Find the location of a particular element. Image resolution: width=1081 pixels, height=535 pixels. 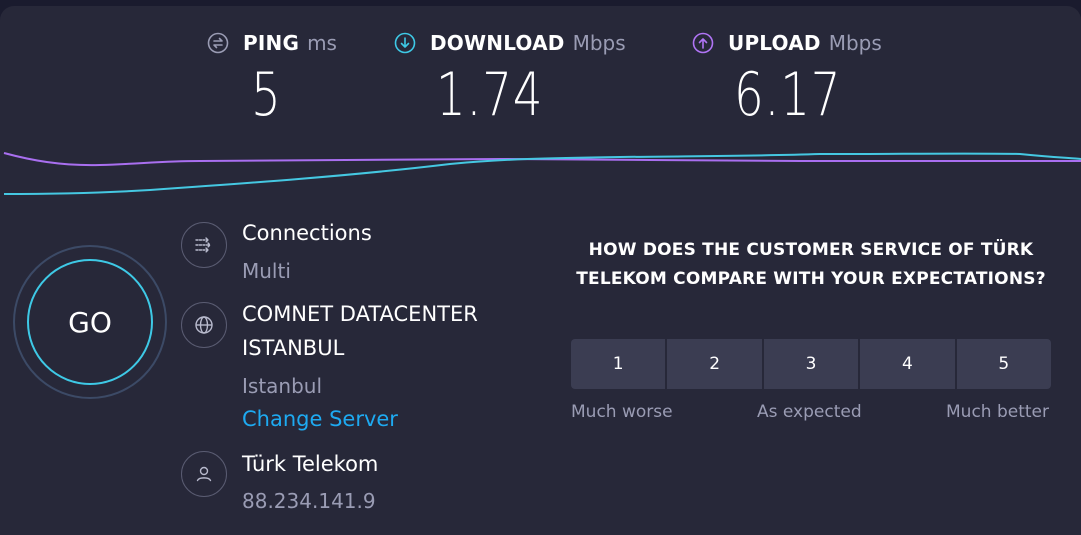

download-unit: Mbps is located at coordinates (599, 43).